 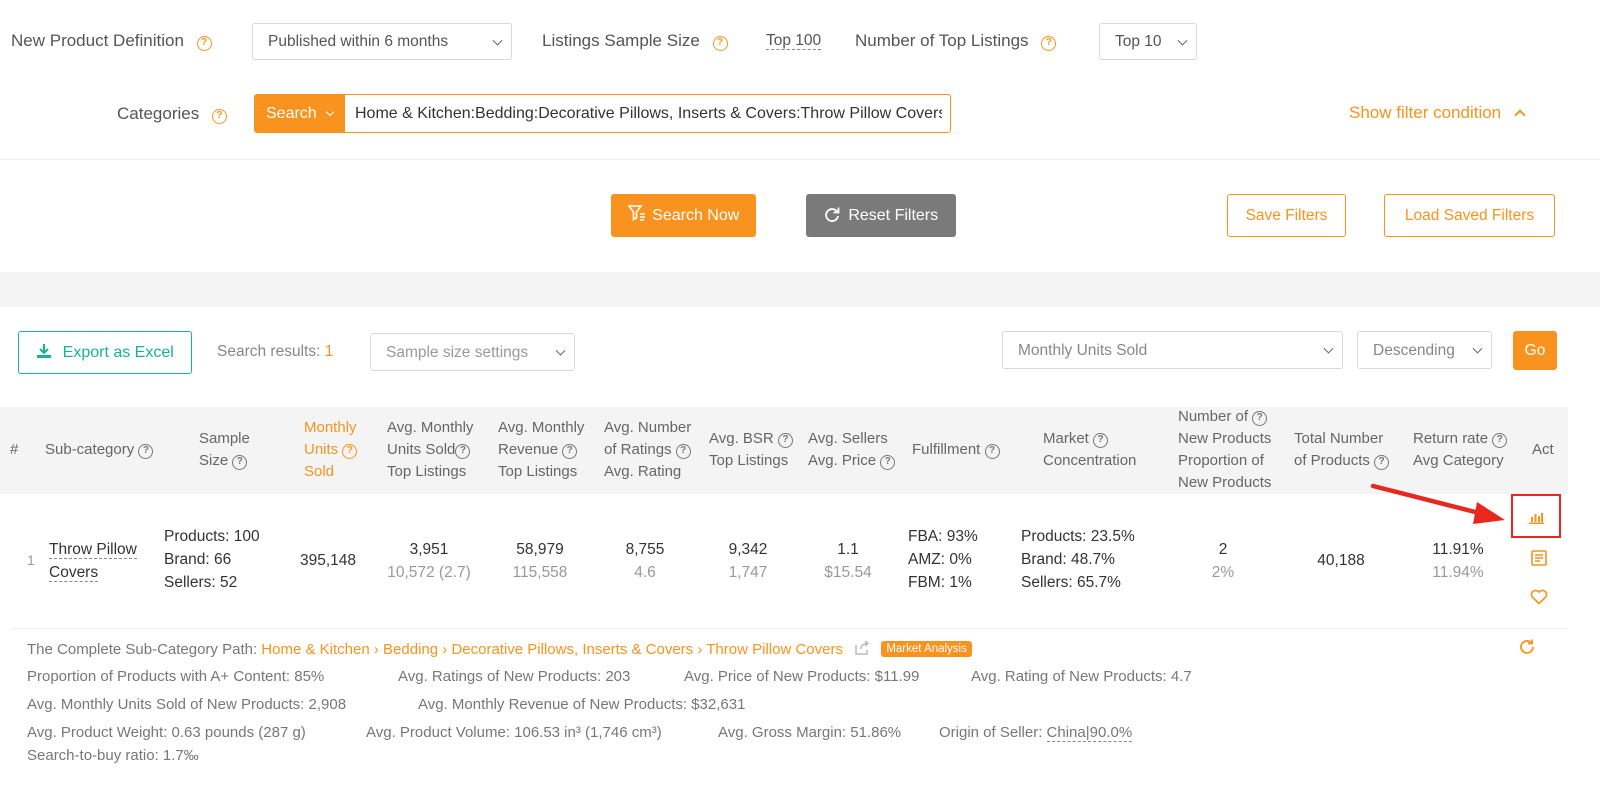 What do you see at coordinates (881, 215) in the screenshot?
I see `reset-filters-button: Reset Filters` at bounding box center [881, 215].